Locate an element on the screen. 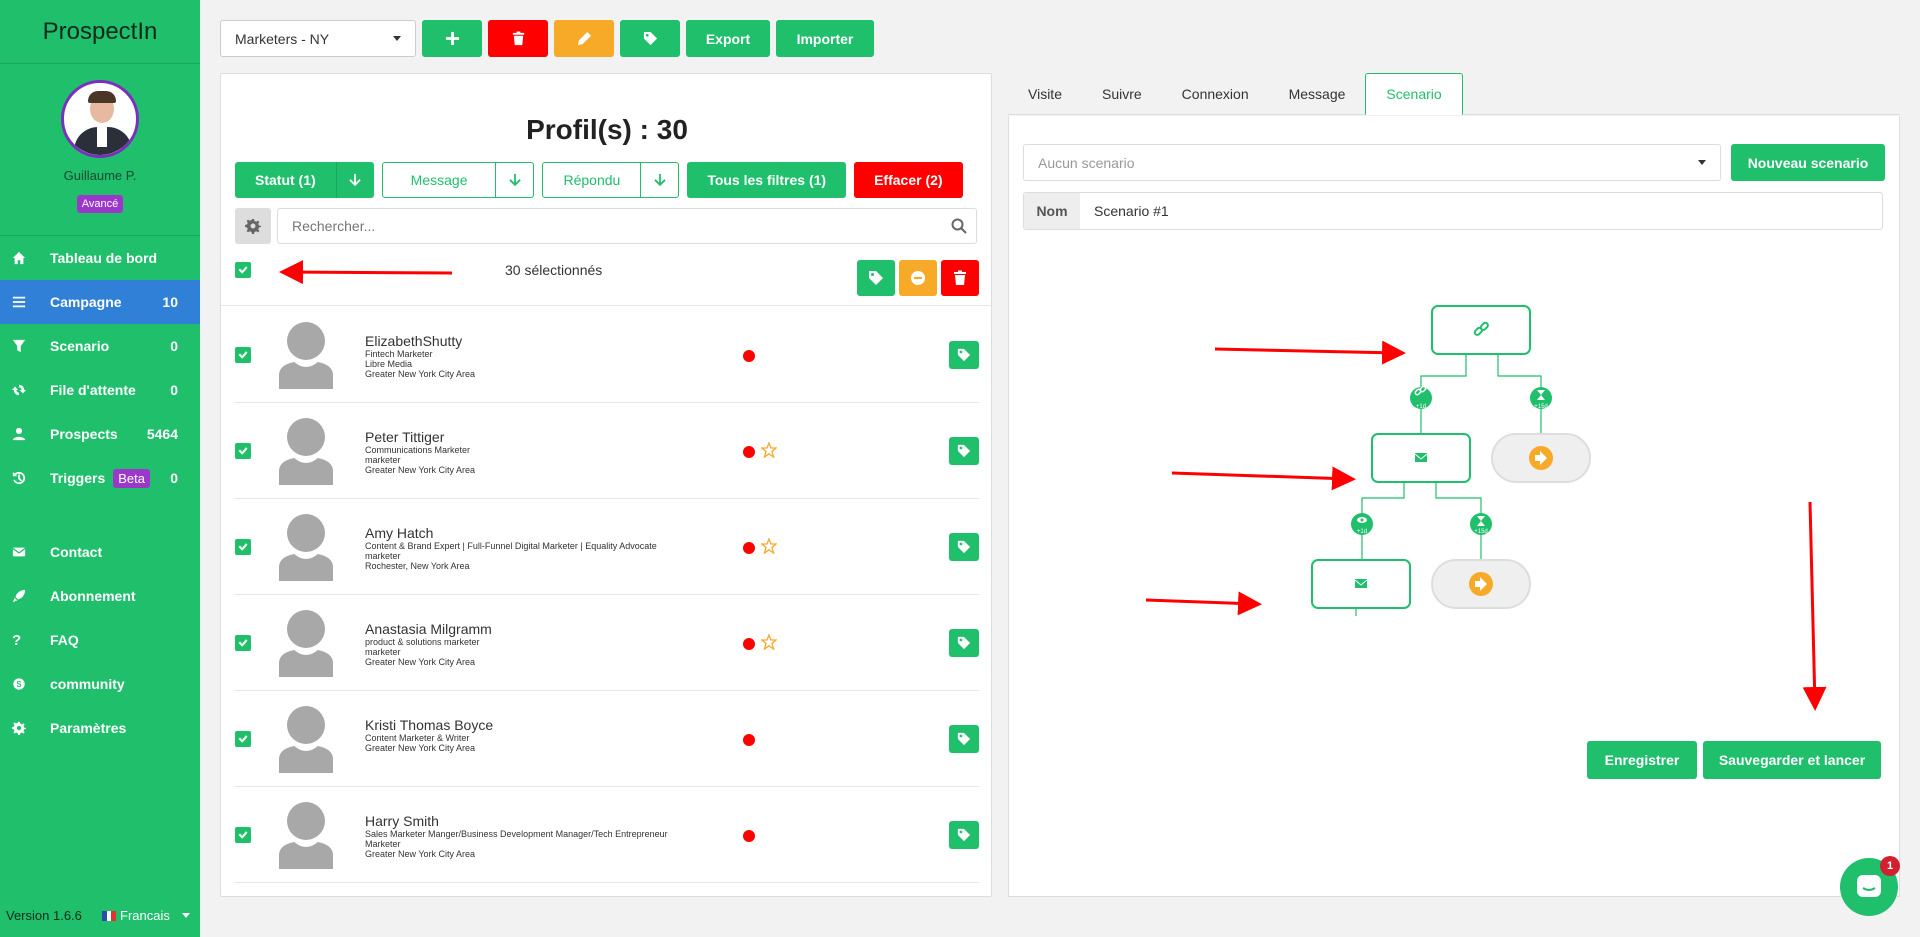 The image size is (1920, 937). language-selector: Francais is located at coordinates (146, 915).